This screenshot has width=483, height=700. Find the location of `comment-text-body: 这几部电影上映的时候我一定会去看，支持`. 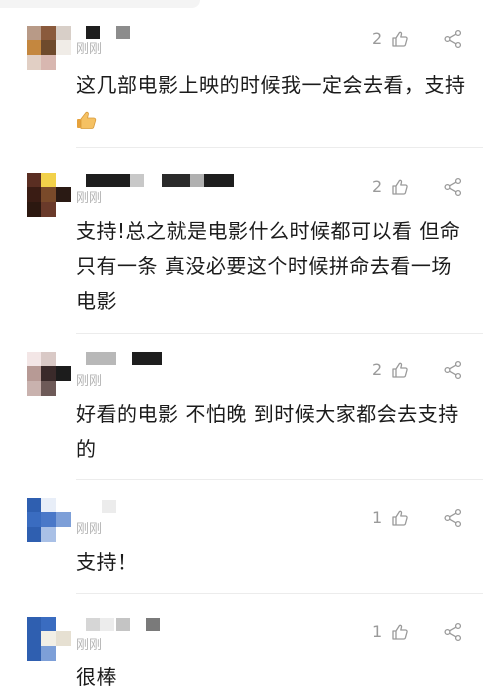

comment-text-body: 这几部电影上映的时候我一定会去看，支持 is located at coordinates (271, 85).